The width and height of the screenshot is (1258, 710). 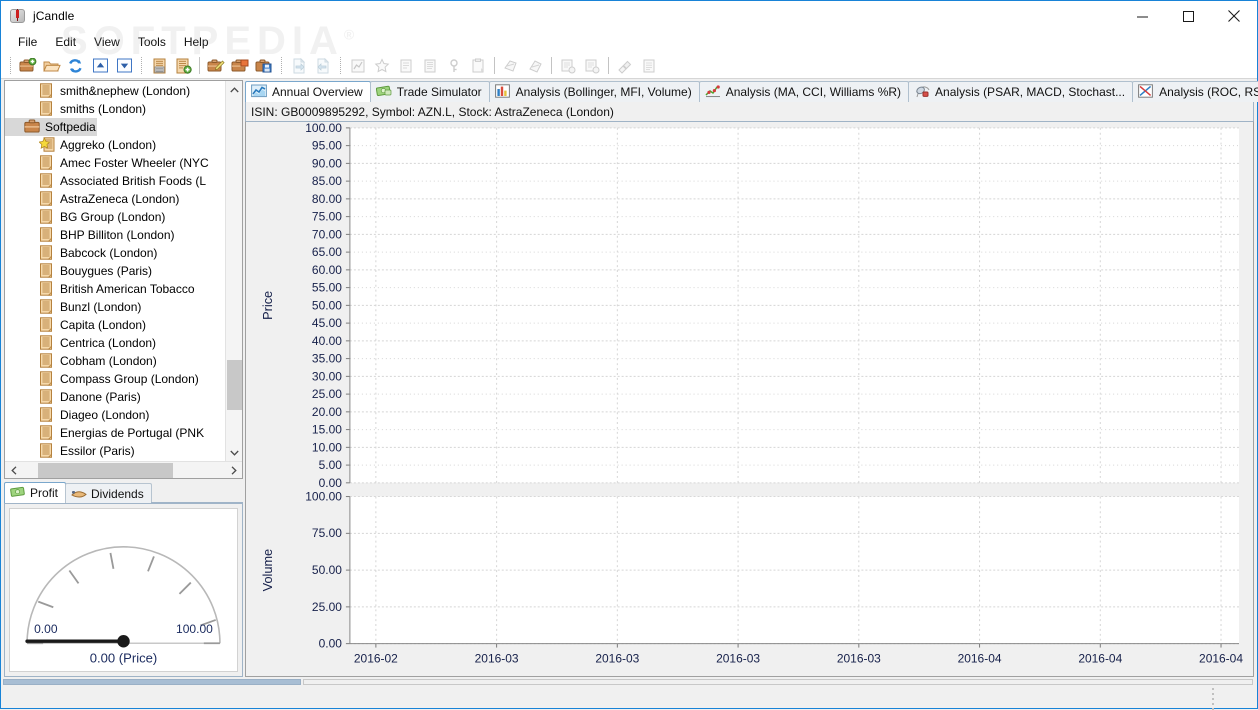 What do you see at coordinates (308, 91) in the screenshot?
I see `tab-annual-overview: Annual Overview` at bounding box center [308, 91].